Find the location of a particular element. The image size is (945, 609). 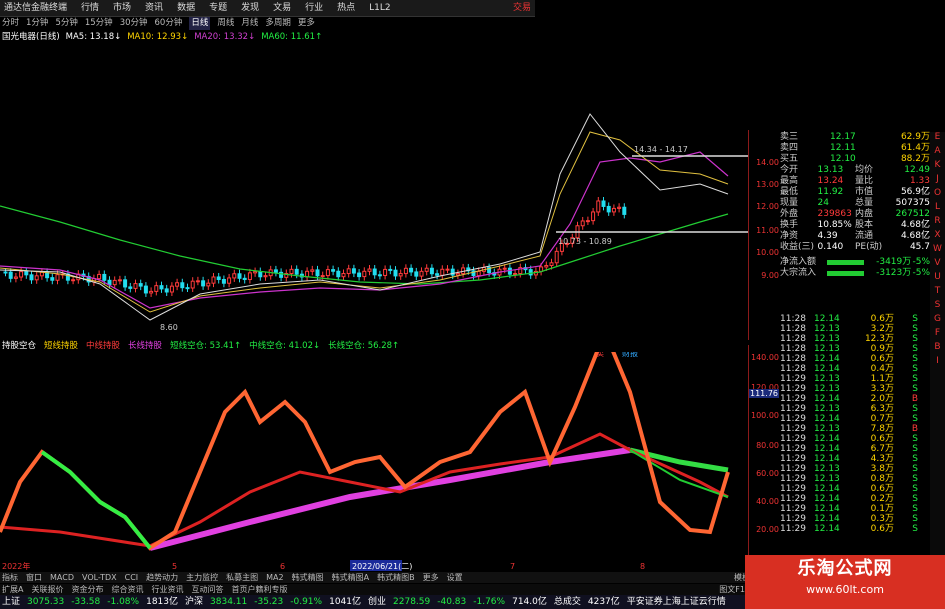

index-sz-change: -35.23 is located at coordinates (269, 602).